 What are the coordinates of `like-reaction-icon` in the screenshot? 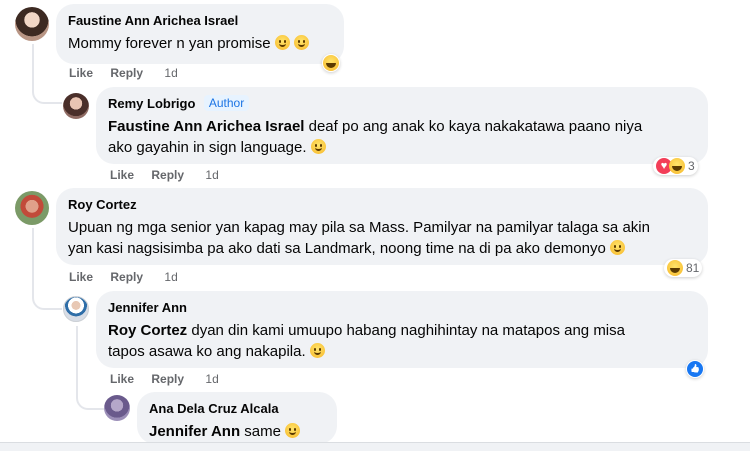 It's located at (695, 369).